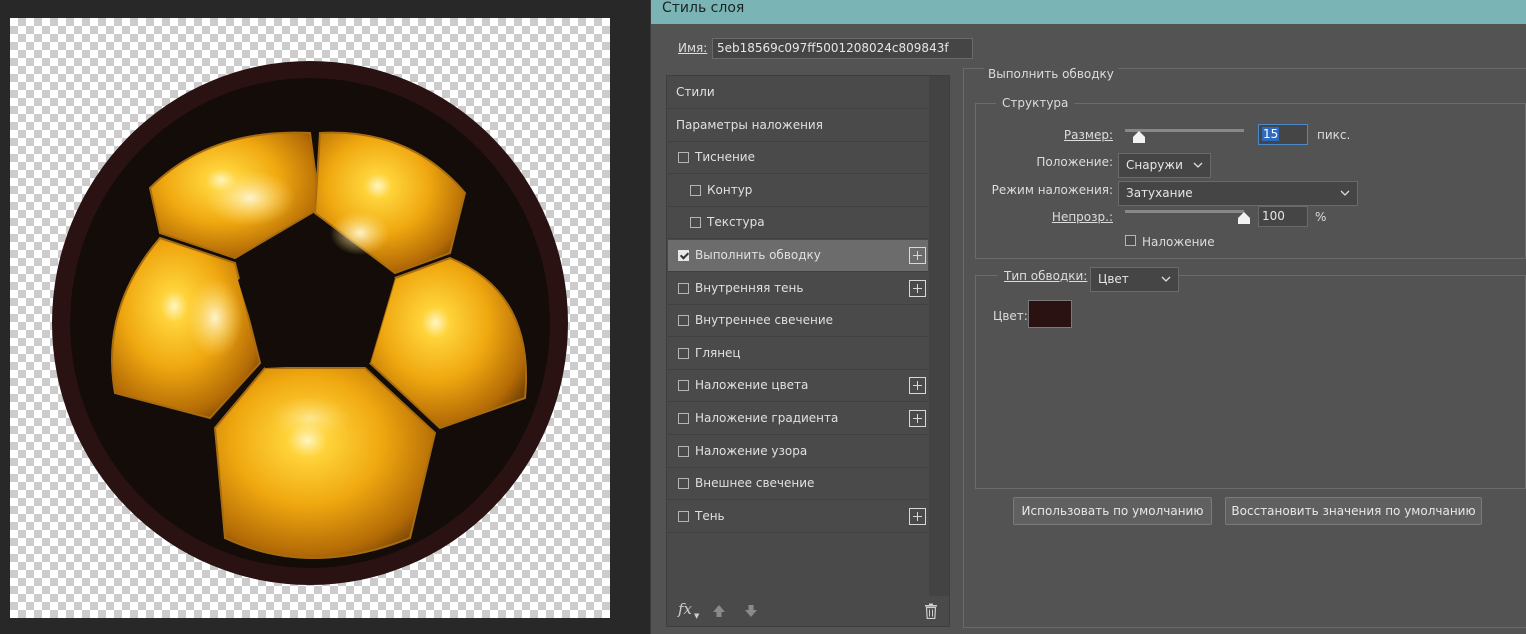 This screenshot has height=634, width=1526. Describe the element at coordinates (798, 223) in the screenshot. I see `style-item-5: Текстура` at that location.